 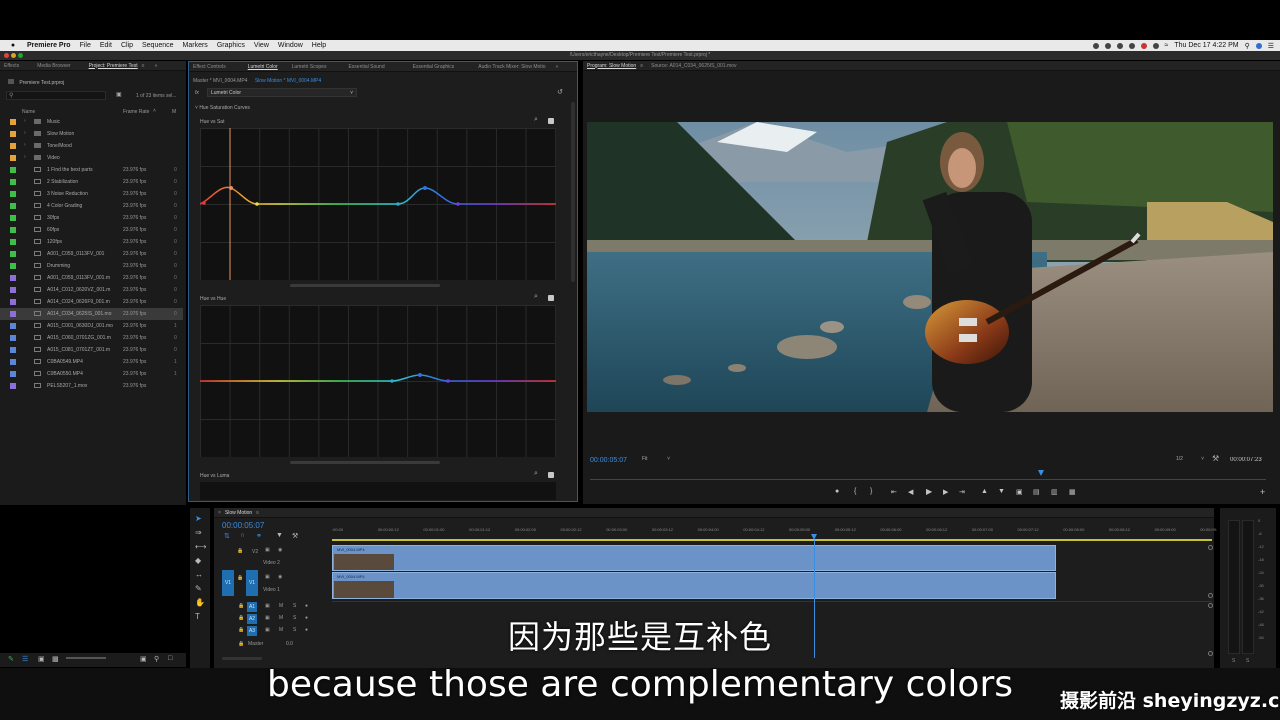 I want to click on project-row: A015_C001_0630DJ_001.mo 23.976 fps 1, so click(x=91, y=326).